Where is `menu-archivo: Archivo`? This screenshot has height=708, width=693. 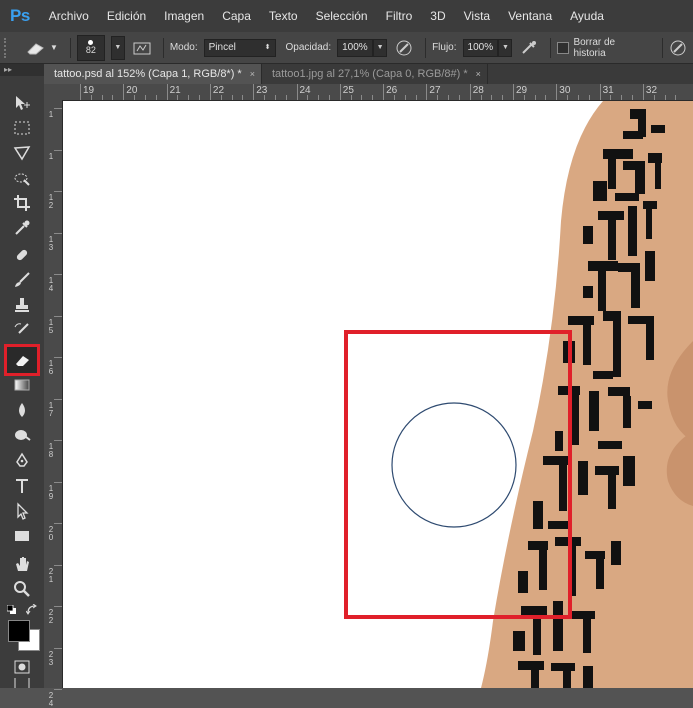 menu-archivo: Archivo is located at coordinates (69, 16).